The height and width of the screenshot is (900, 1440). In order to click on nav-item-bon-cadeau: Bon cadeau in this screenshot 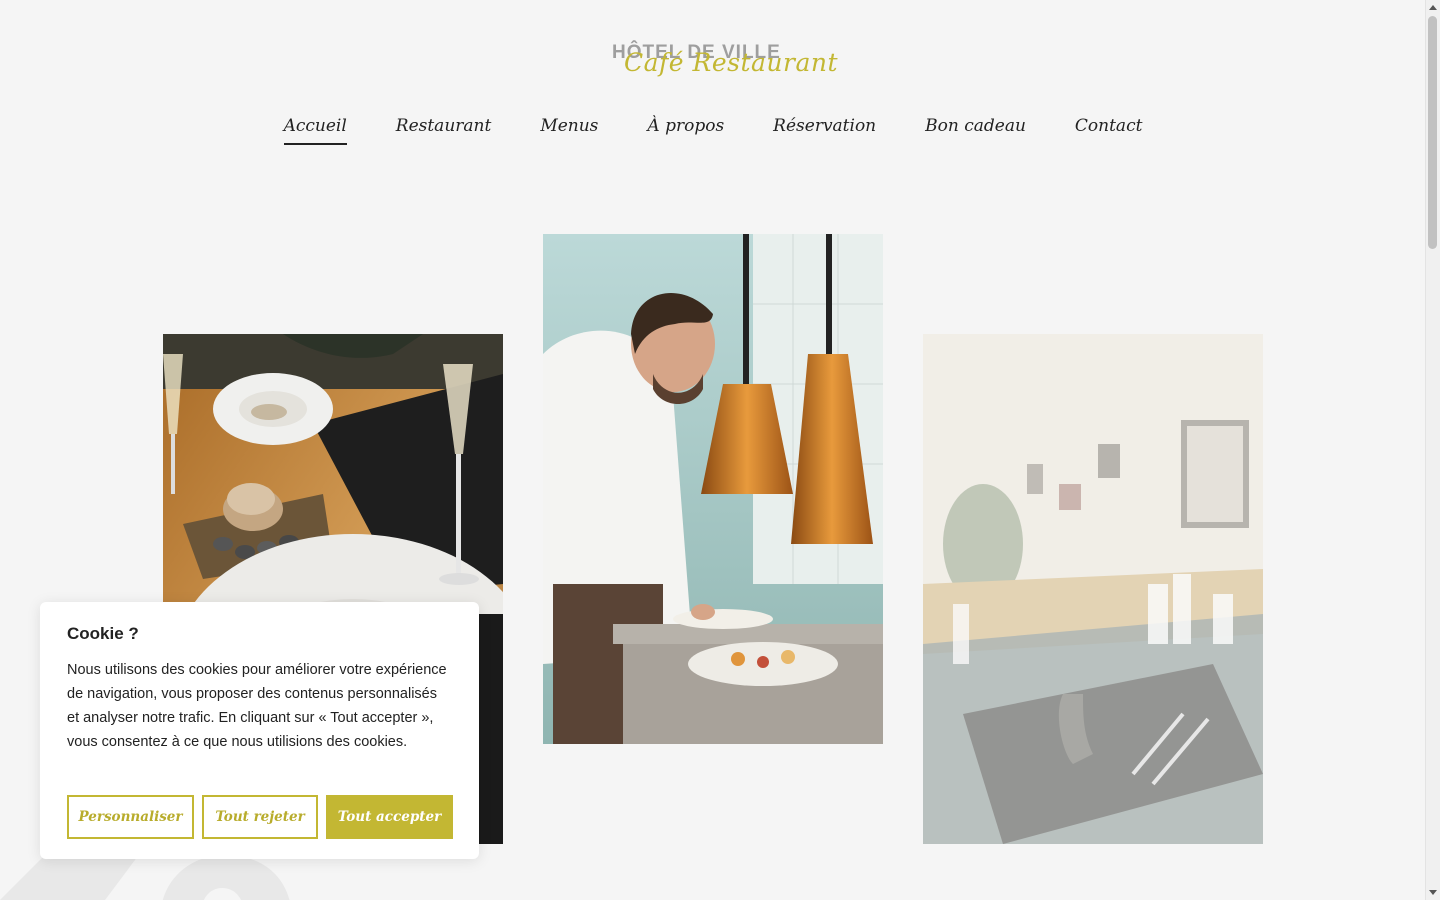, I will do `click(975, 128)`.